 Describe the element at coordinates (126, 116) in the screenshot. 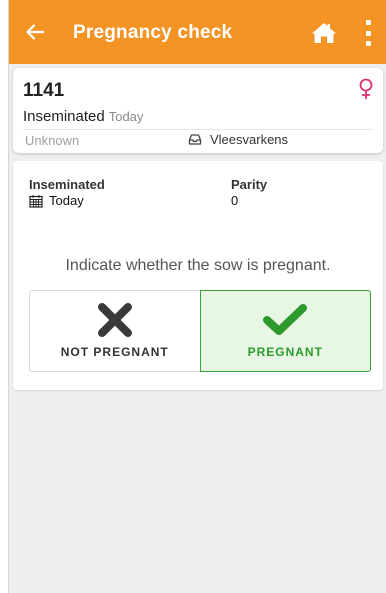

I see `status-date: Today` at that location.